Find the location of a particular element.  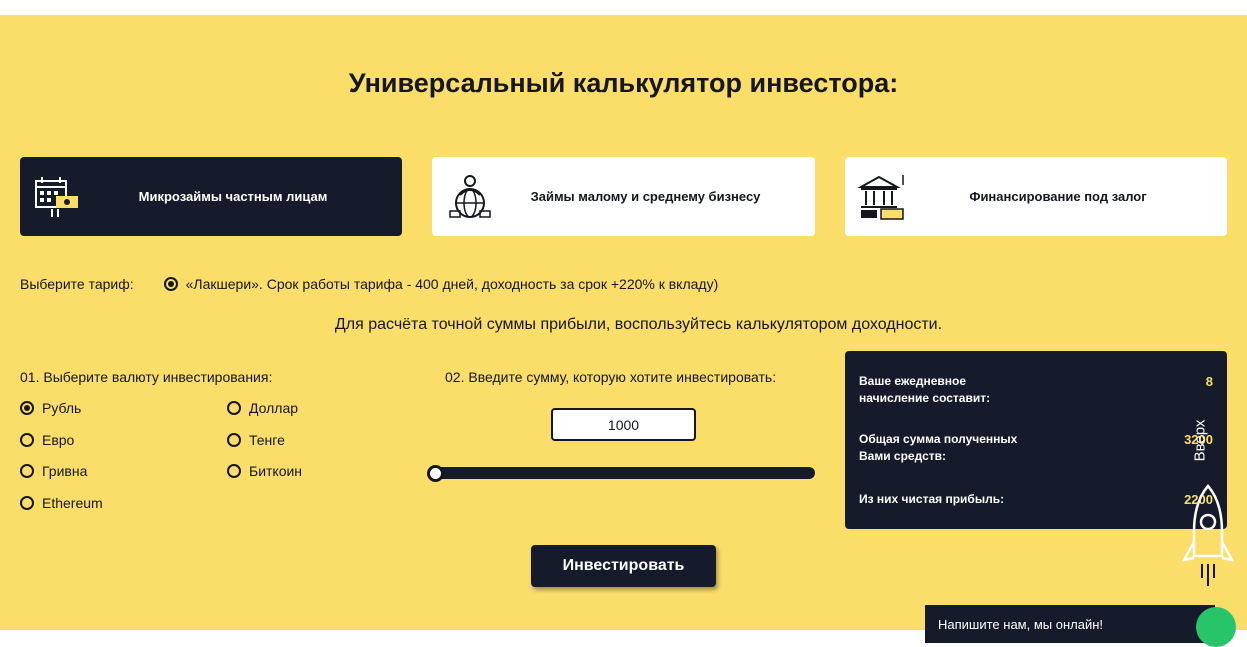

rocket-icon is located at coordinates (1208, 541).